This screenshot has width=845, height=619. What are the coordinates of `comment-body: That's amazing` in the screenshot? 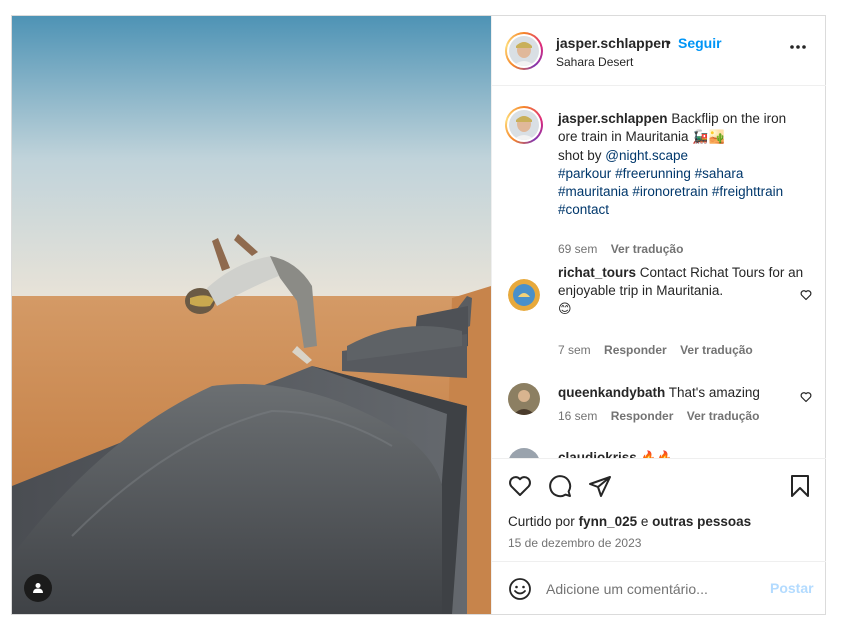 It's located at (714, 392).